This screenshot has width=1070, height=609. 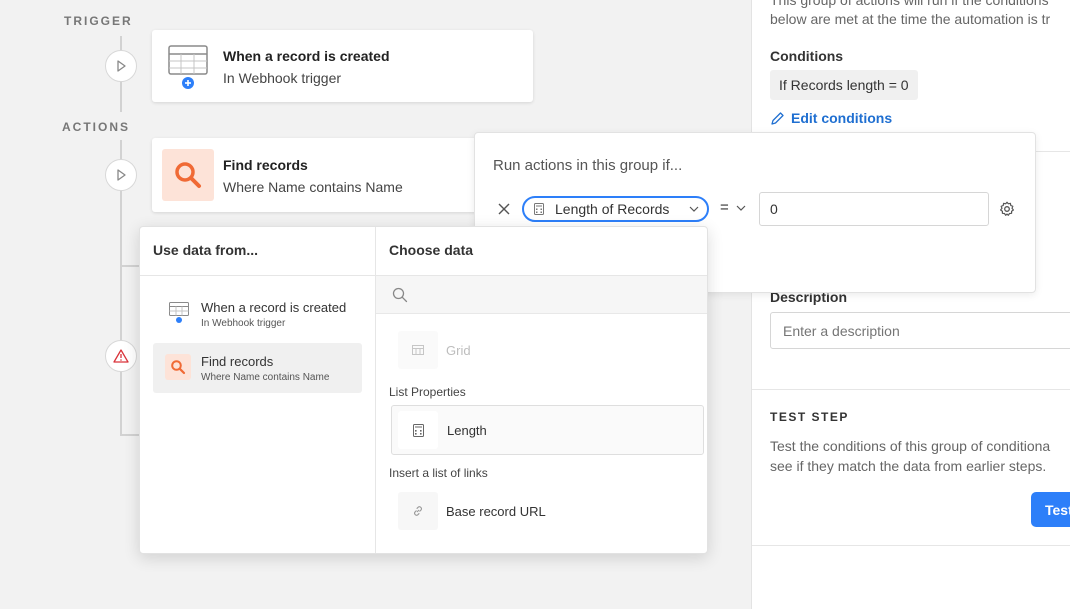 What do you see at coordinates (844, 85) in the screenshot?
I see `condition-chip: If Records length = 0` at bounding box center [844, 85].